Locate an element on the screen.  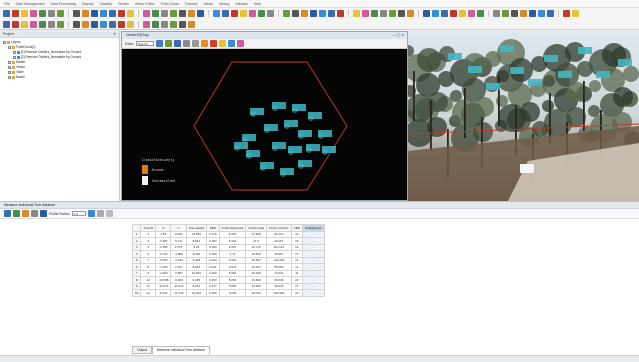
select-icon is located at coordinates (177, 43).